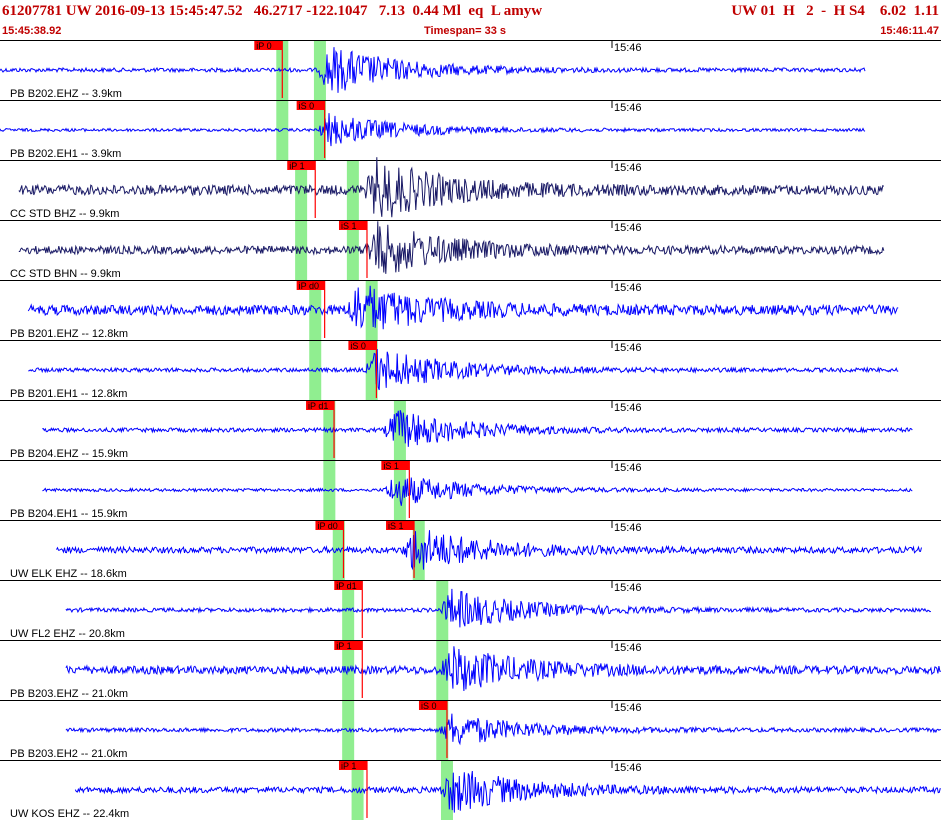  I want to click on trace-panel: 15:46 iP d1 PB B204.EHZ -- 15.9km, so click(470, 430).